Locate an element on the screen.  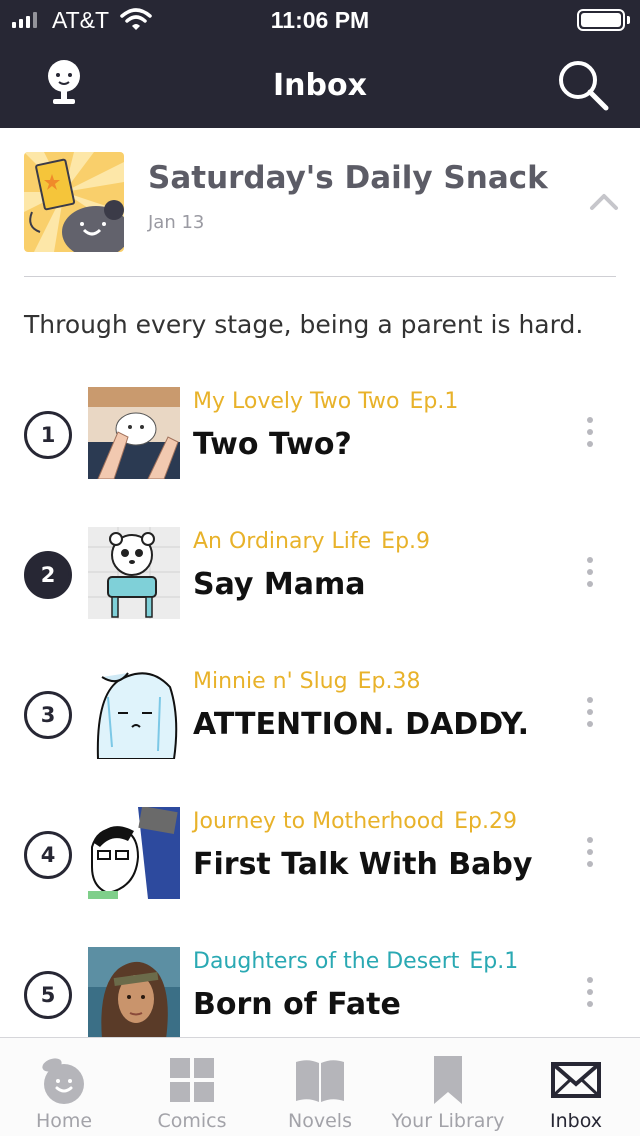
tab-label: Inbox is located at coordinates (576, 1121).